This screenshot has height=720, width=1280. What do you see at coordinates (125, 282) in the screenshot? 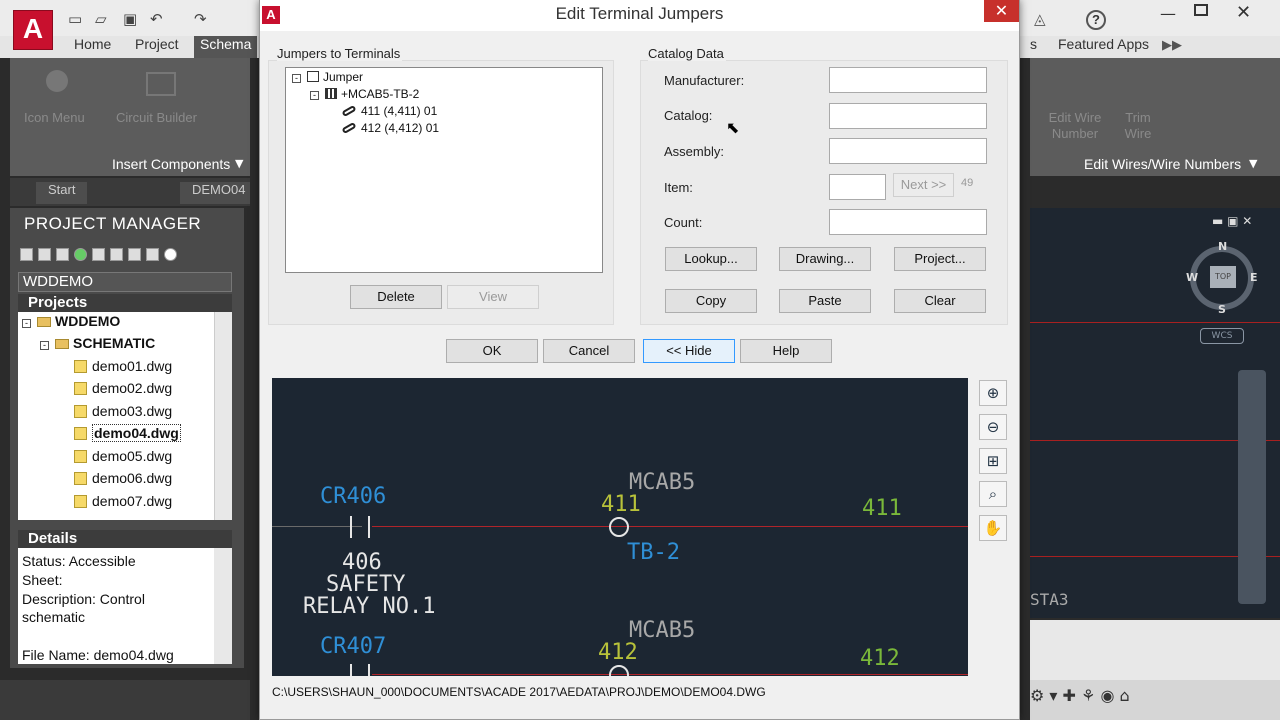
I see `project-select: WDDEMO` at bounding box center [125, 282].